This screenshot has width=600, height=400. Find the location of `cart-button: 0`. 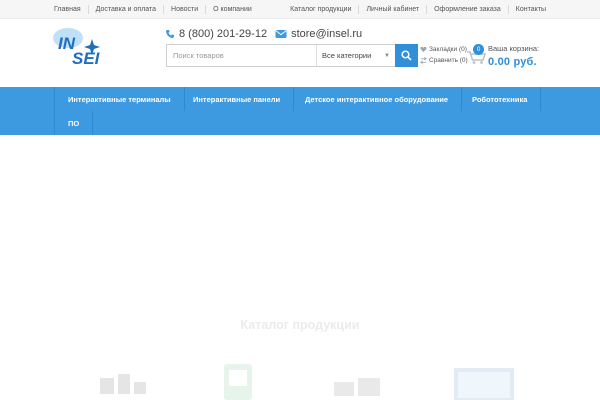

cart-button: 0 is located at coordinates (477, 54).